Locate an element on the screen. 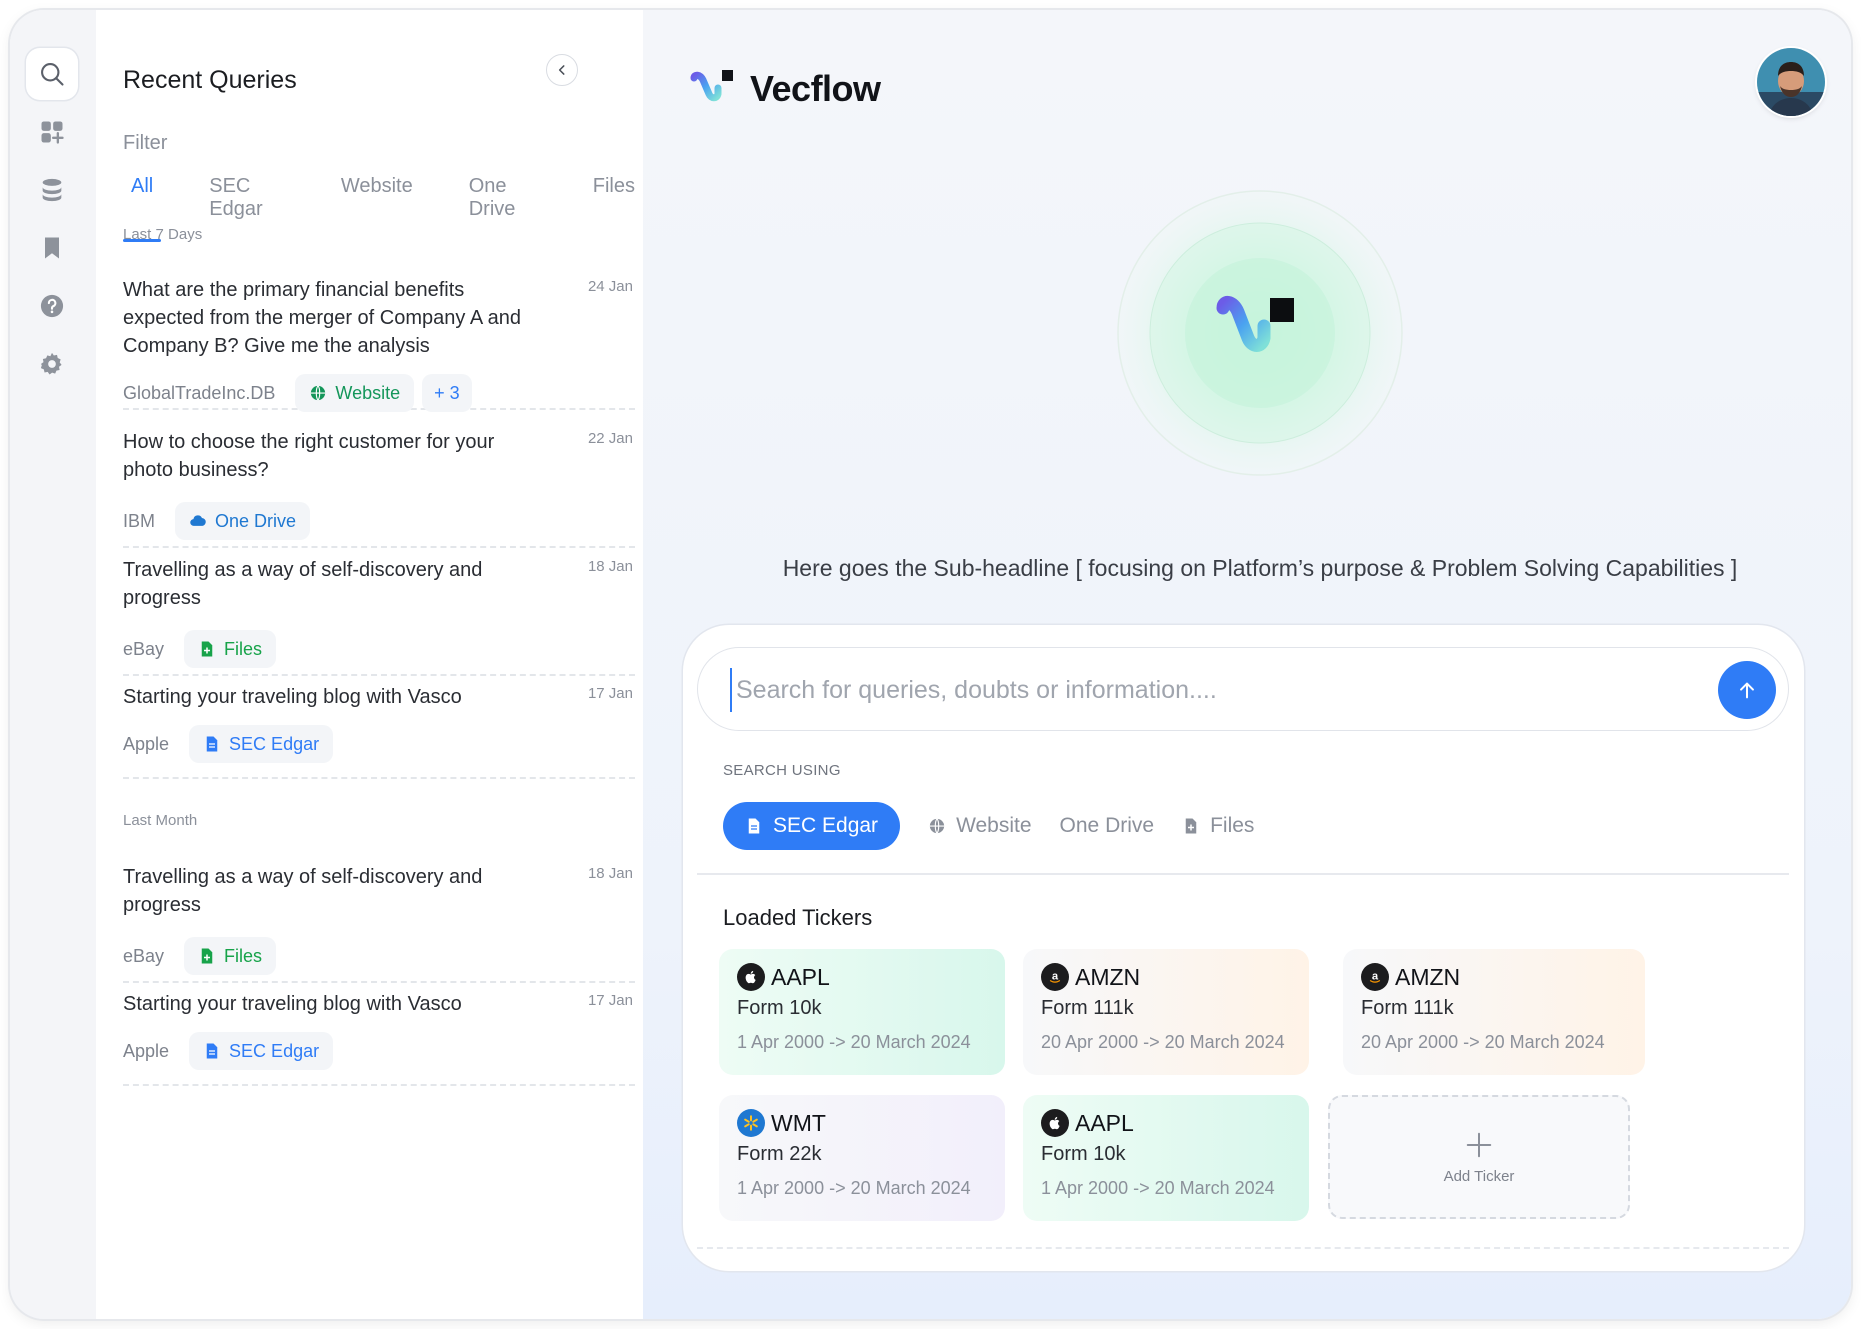 The width and height of the screenshot is (1861, 1329). settings-nav-button is located at coordinates (52, 364).